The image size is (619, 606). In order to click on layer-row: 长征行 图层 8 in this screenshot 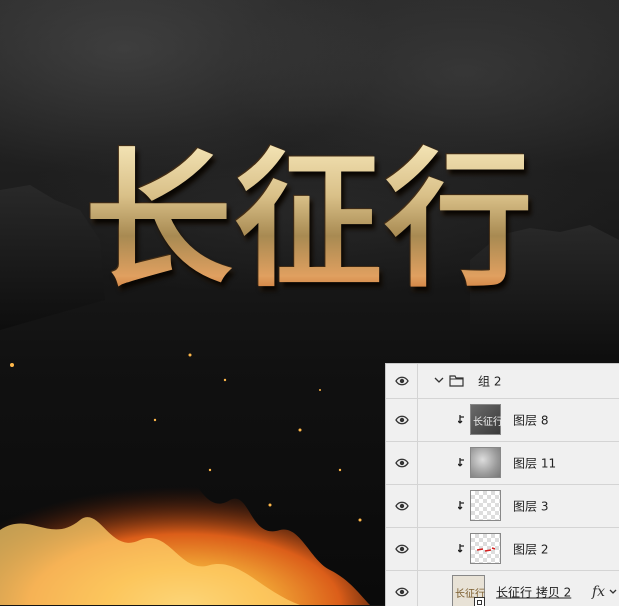, I will do `click(502, 420)`.